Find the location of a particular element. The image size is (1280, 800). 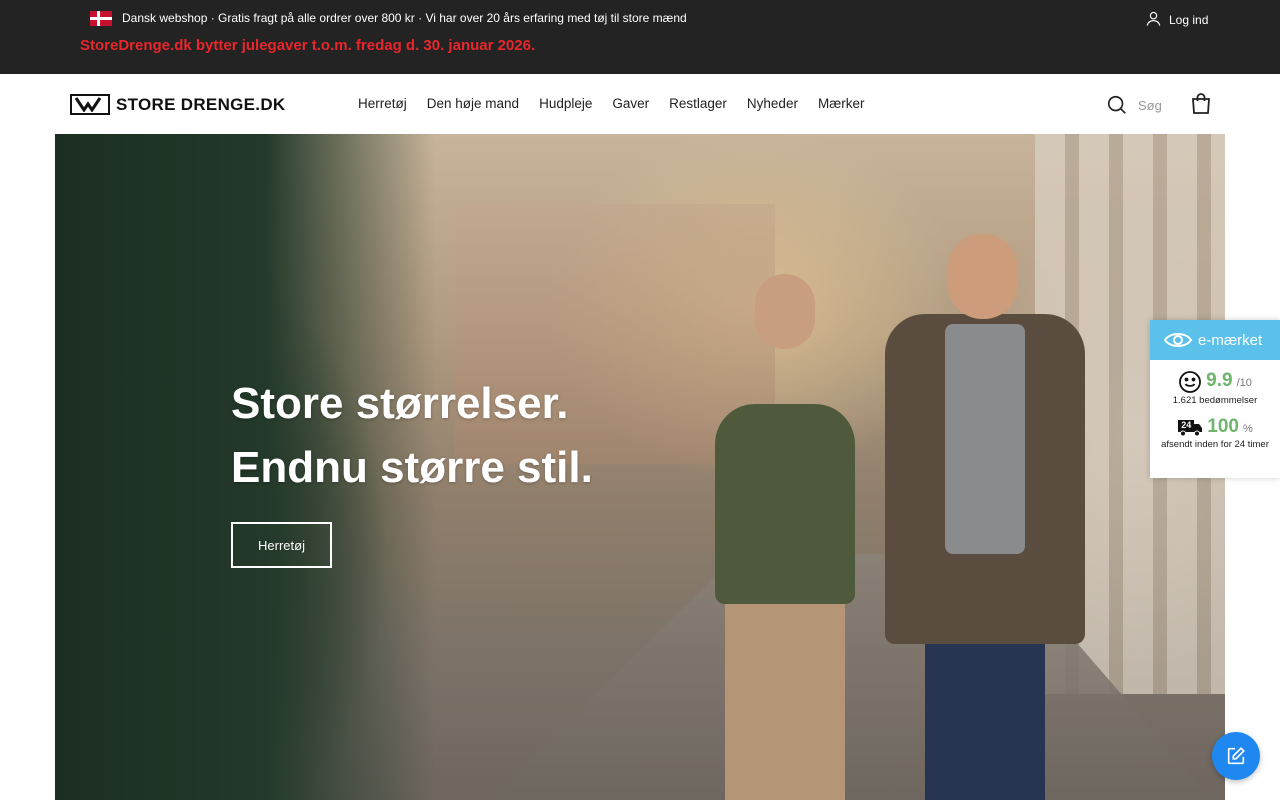

rating-row: 9.9 /10 is located at coordinates (1215, 382).